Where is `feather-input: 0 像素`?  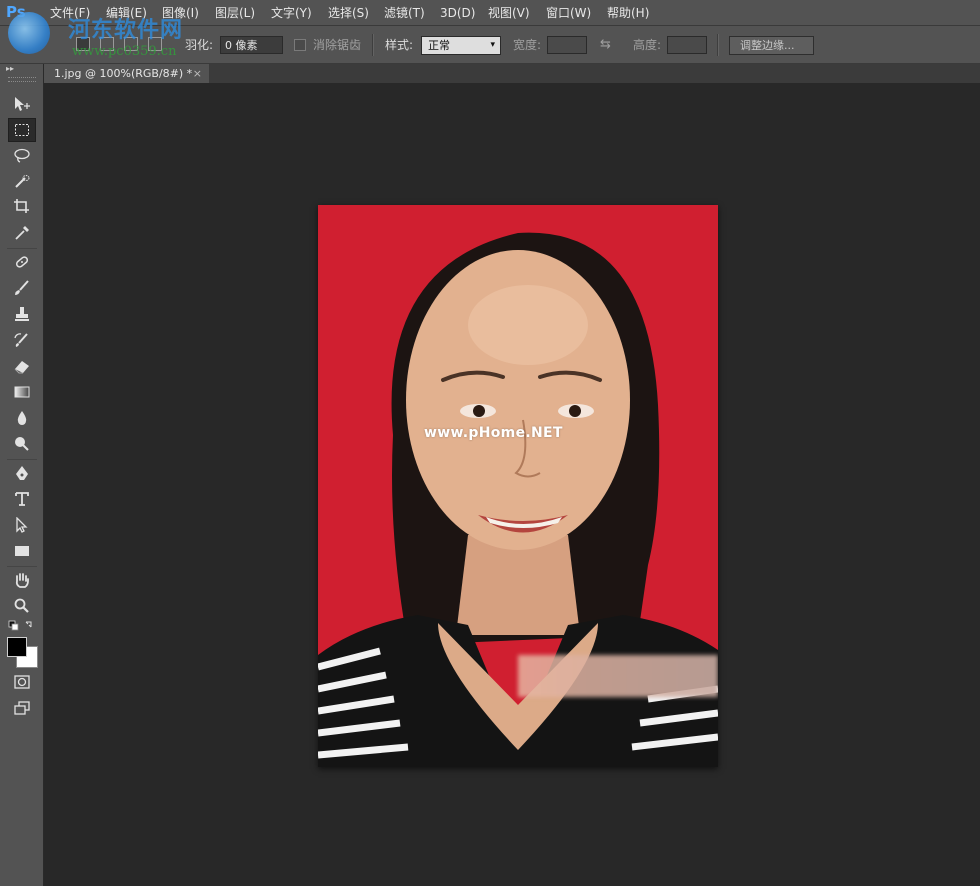 feather-input: 0 像素 is located at coordinates (251, 45).